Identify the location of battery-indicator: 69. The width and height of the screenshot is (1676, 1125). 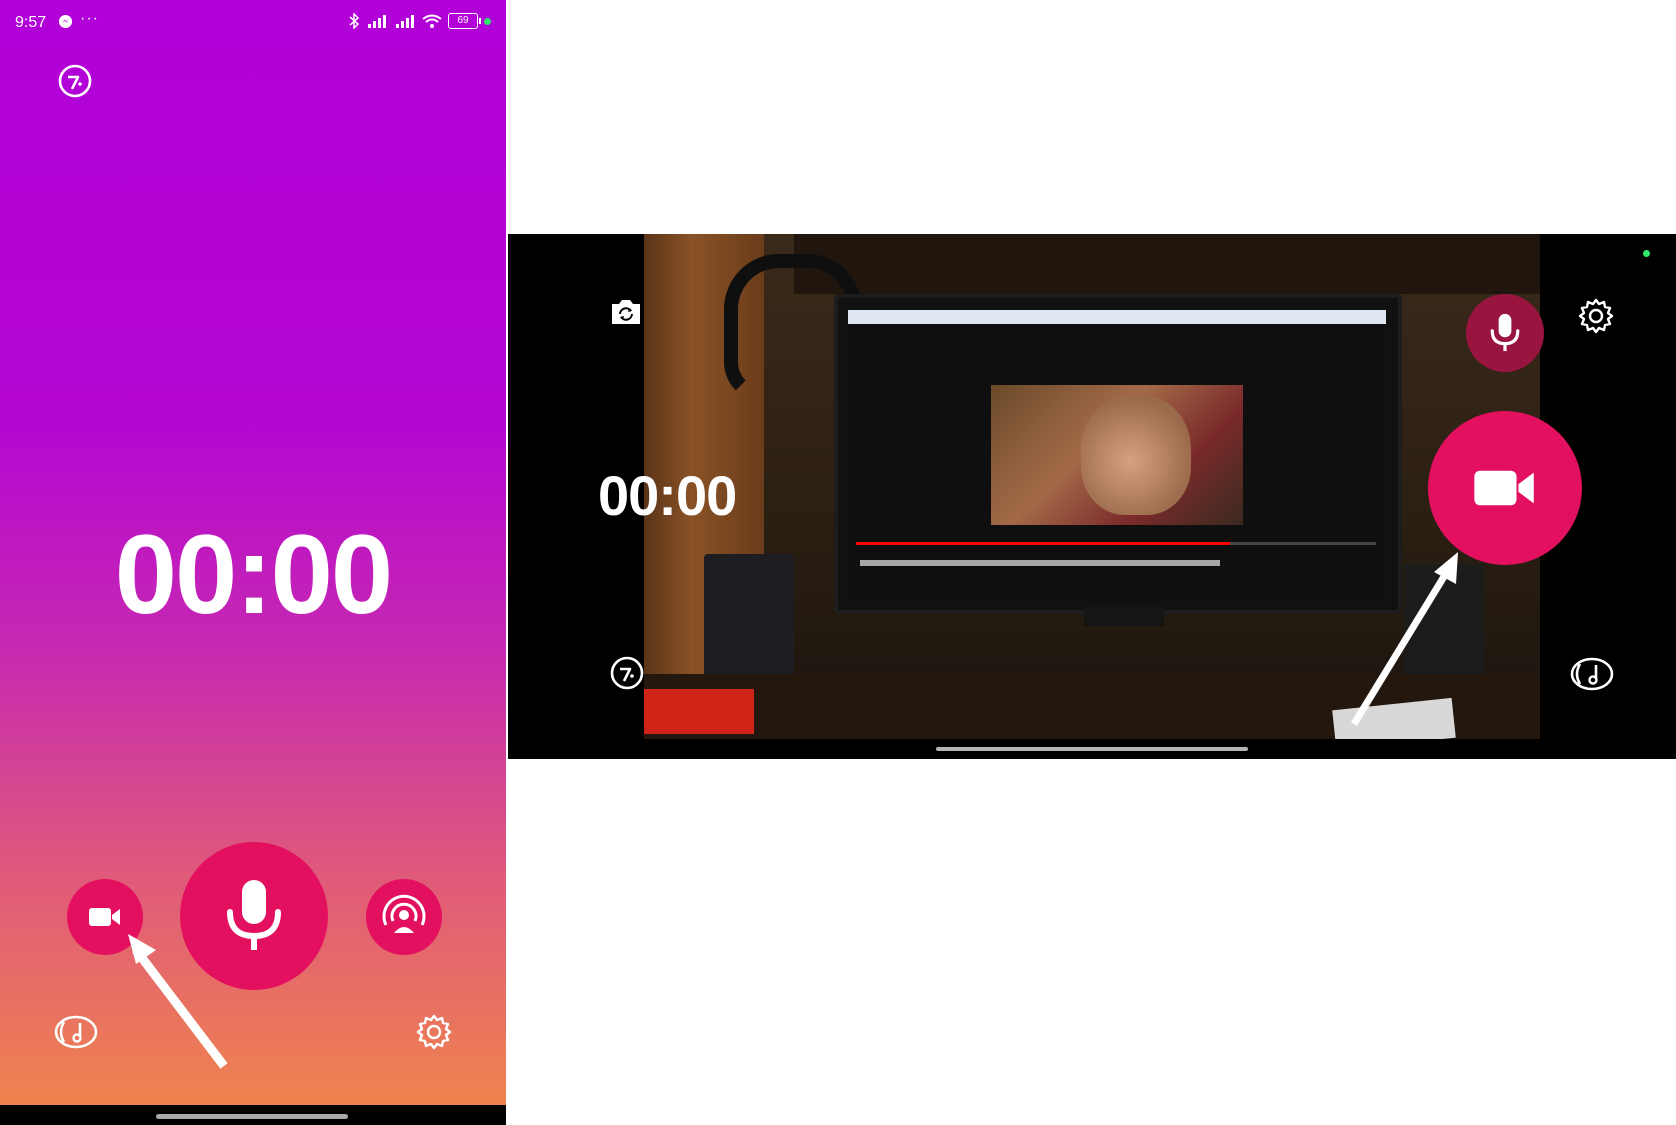
(464, 21).